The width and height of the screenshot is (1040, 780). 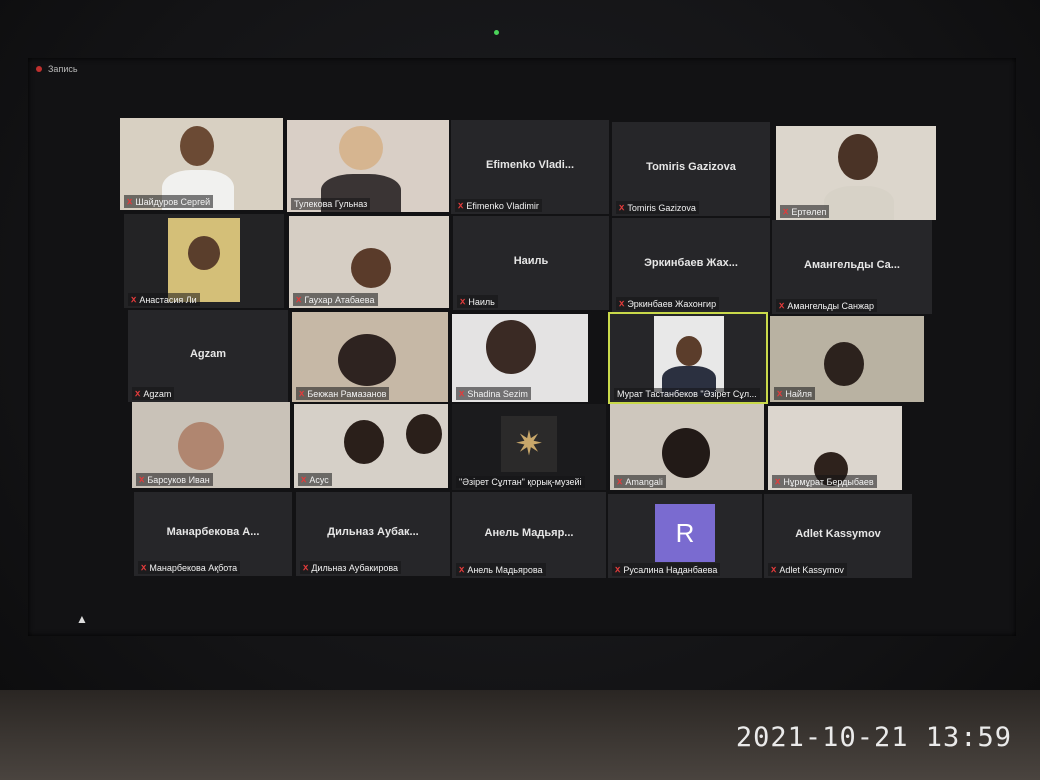 I want to click on participant-tile: R ⅹ Русалина Наданбаева, so click(x=685, y=536).